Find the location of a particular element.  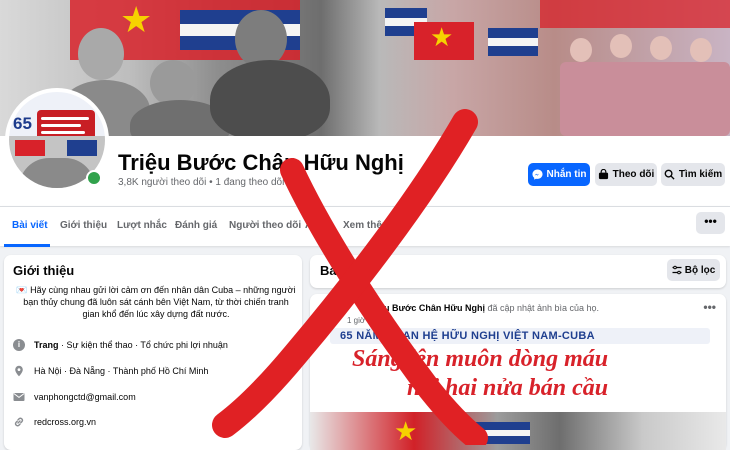

tab-more: Xem thêm is located at coordinates (367, 225).